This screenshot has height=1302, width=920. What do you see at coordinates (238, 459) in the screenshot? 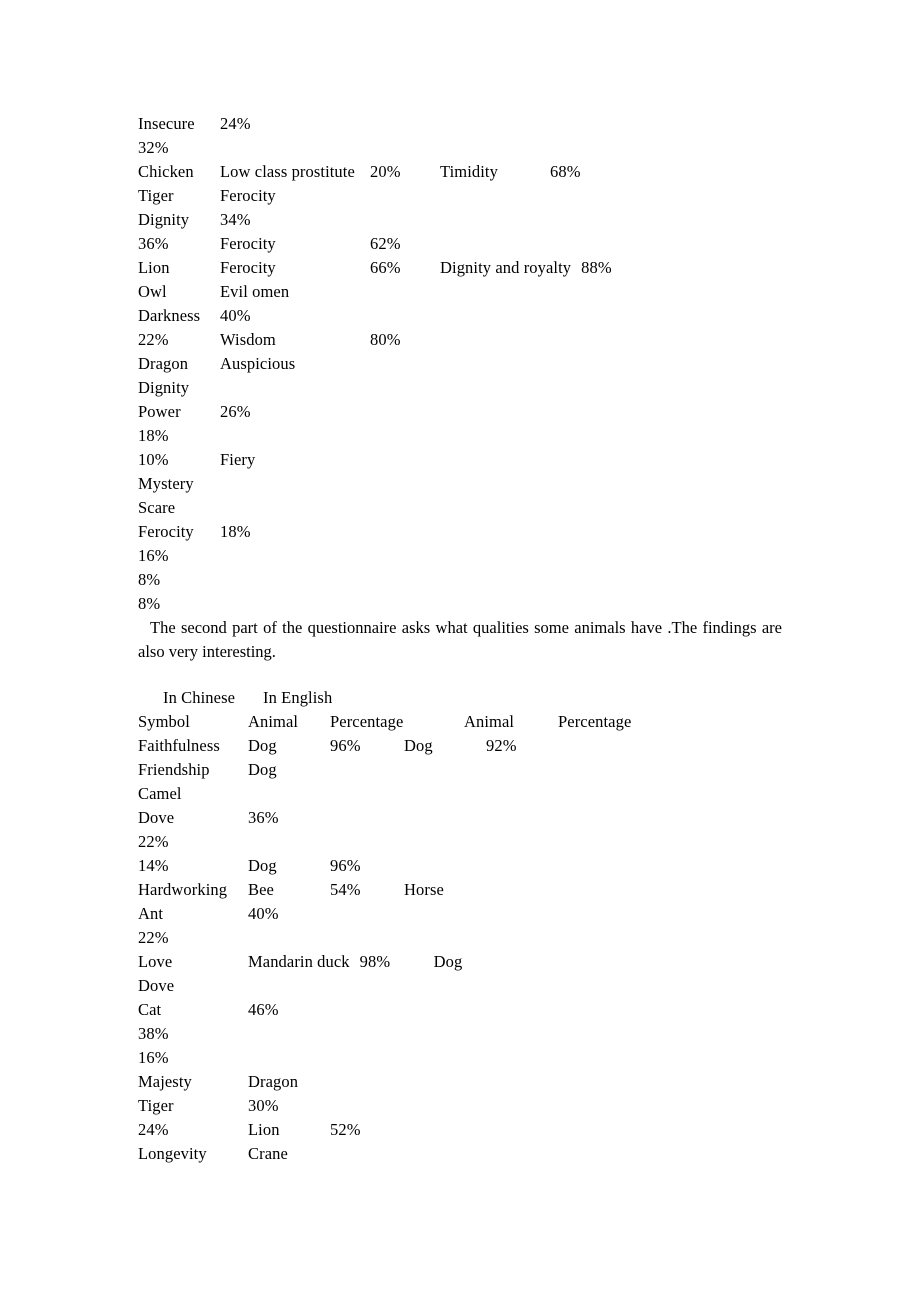
I see `table-cell: Fiery` at bounding box center [238, 459].